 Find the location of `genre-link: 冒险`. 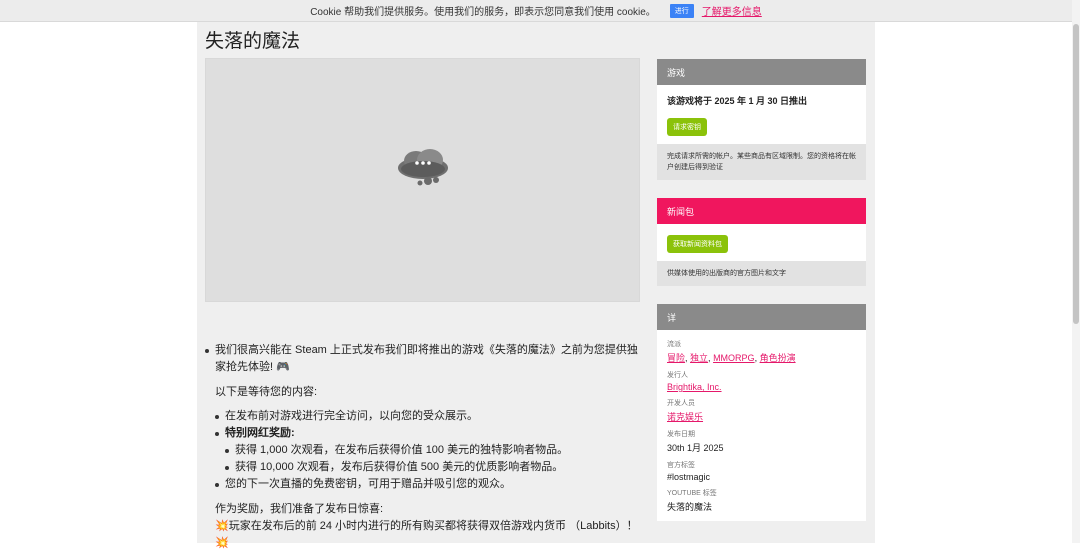

genre-link: 冒险 is located at coordinates (676, 358).